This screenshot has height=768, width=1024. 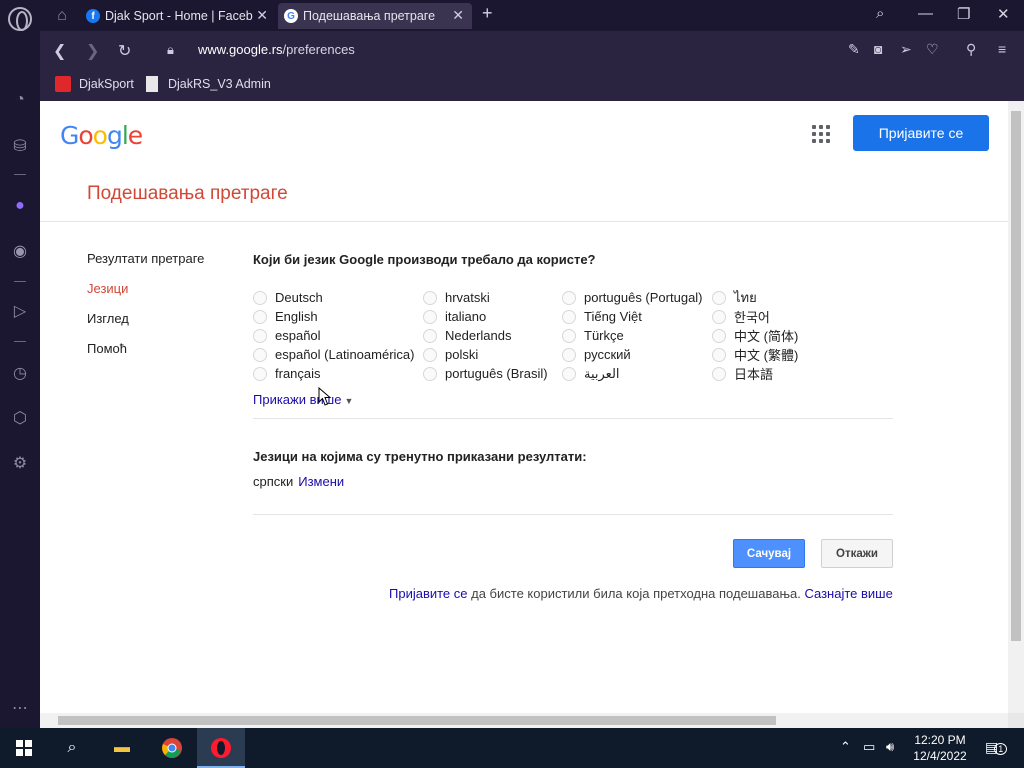 I want to click on search-icon: ⌕, so click(x=72, y=748).